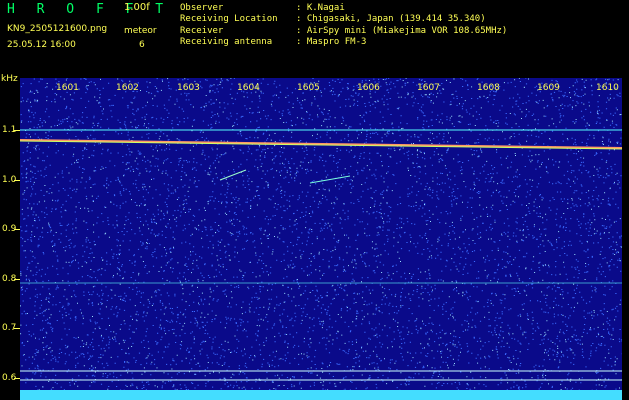  Describe the element at coordinates (402, 31) in the screenshot. I see `field-value-receiver: : AirSpy mini (Miakejima VOR 108.65MHz)` at that location.